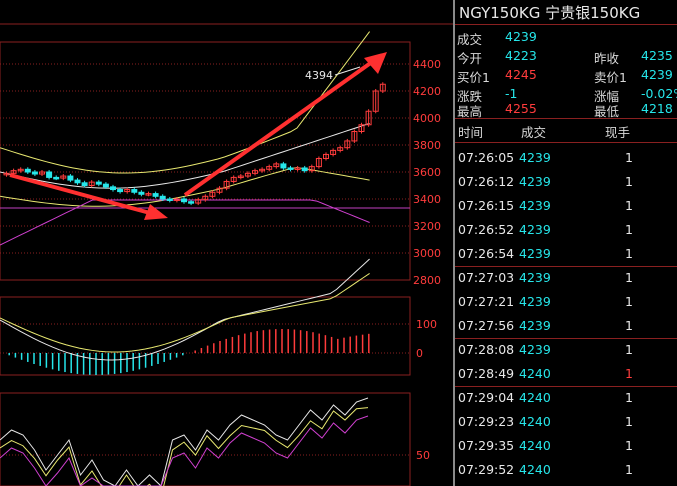 The height and width of the screenshot is (486, 677). Describe the element at coordinates (566, 398) in the screenshot. I see `tick-row: 07:29:04 4240 1` at that location.